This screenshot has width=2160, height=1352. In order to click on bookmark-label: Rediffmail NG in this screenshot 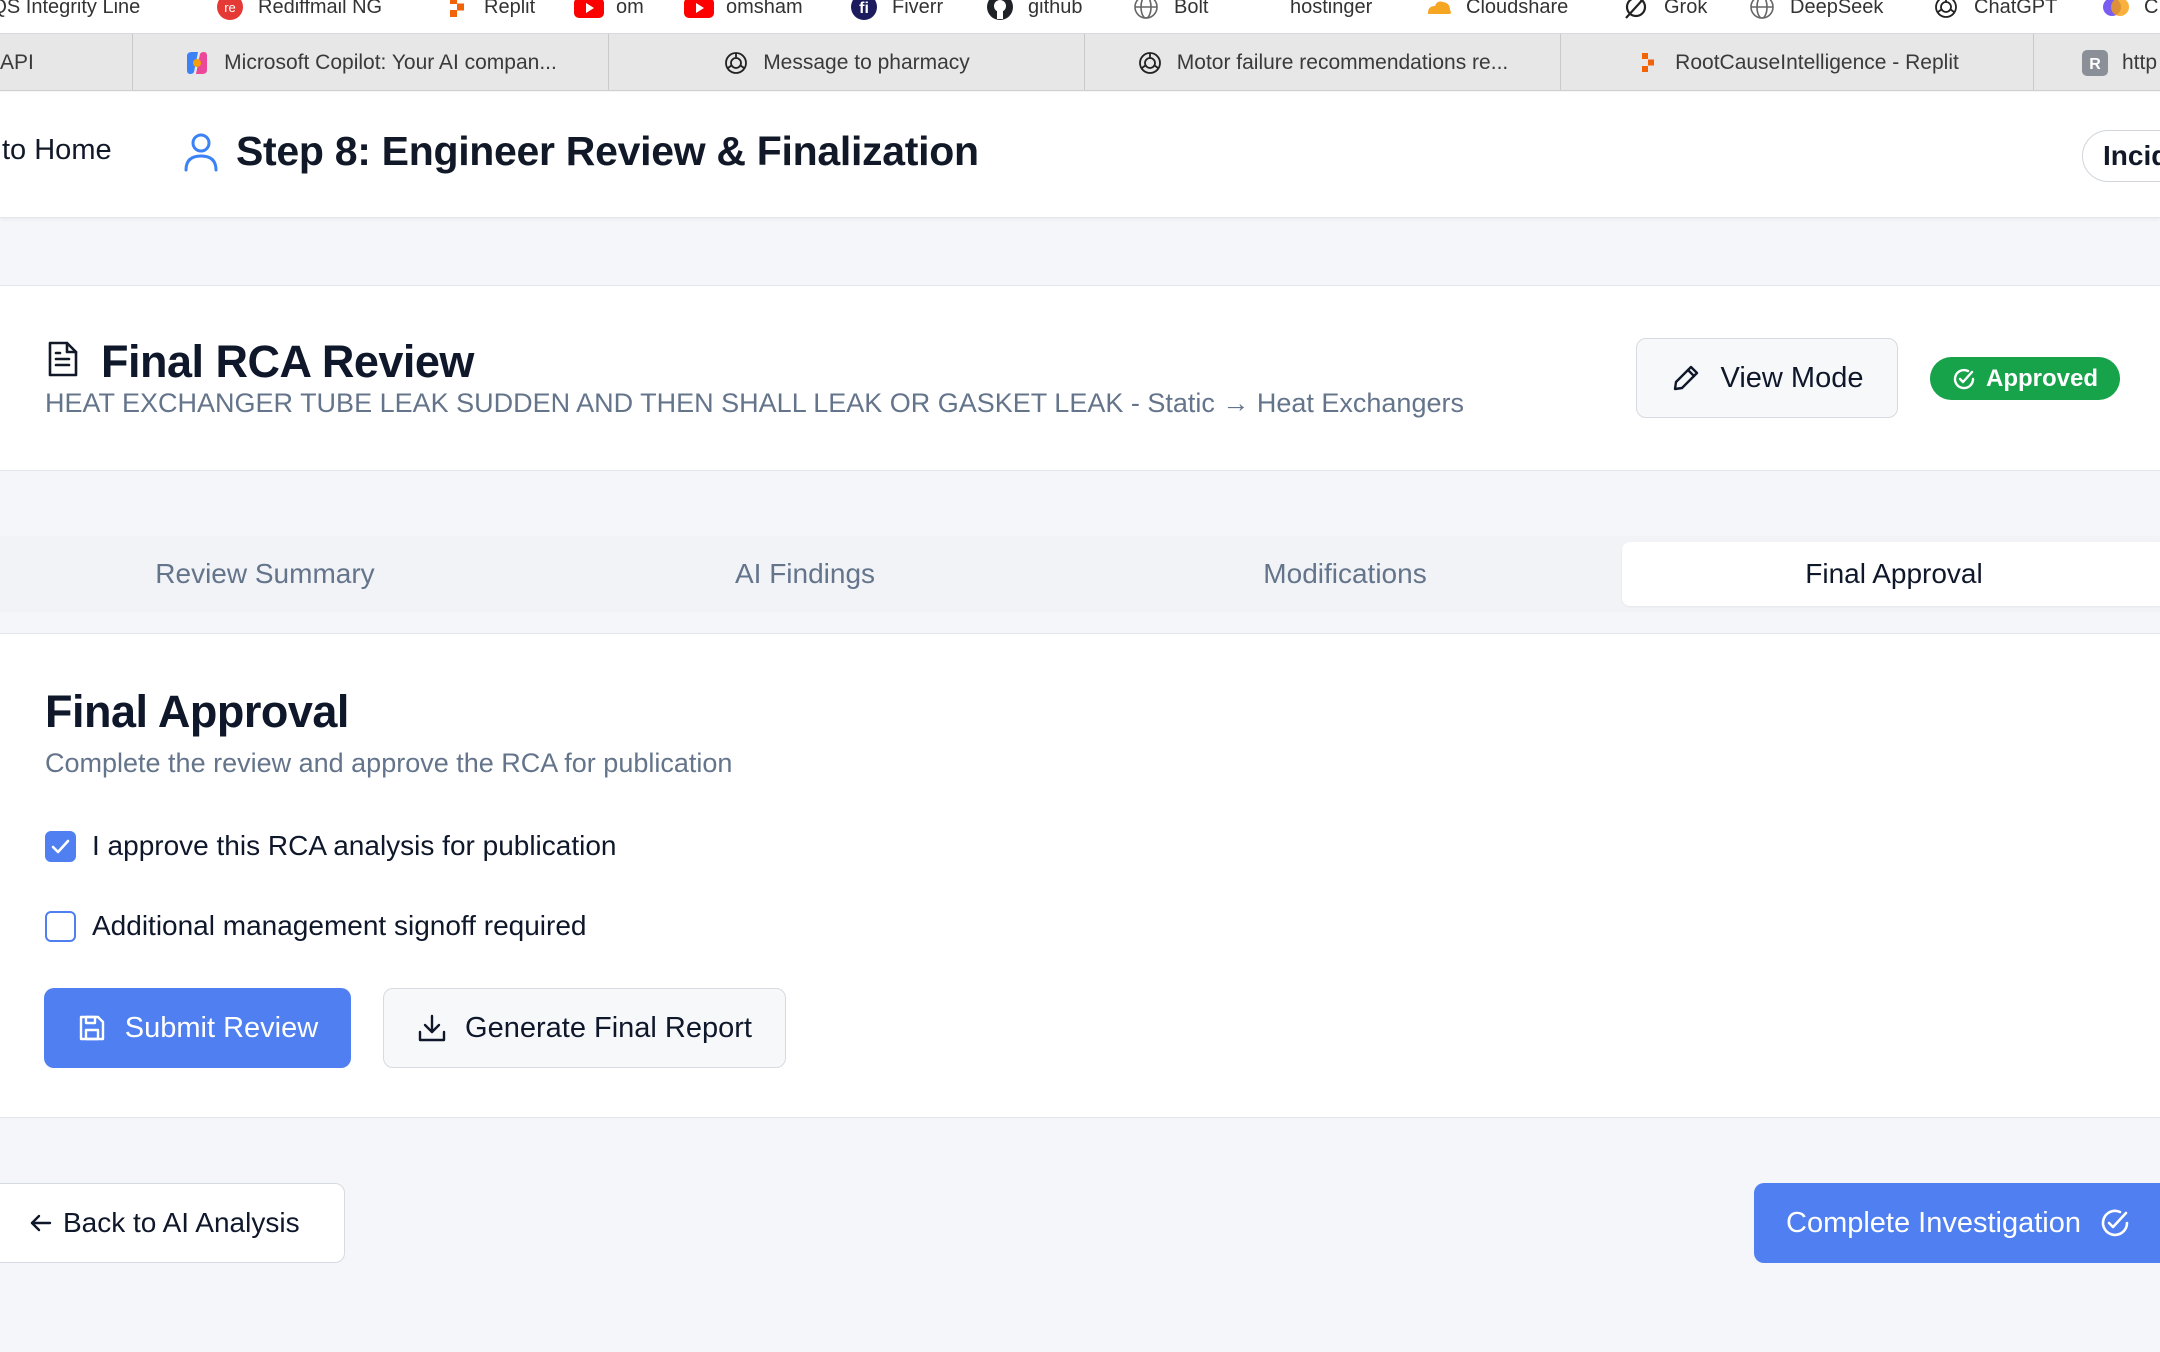, I will do `click(320, 9)`.